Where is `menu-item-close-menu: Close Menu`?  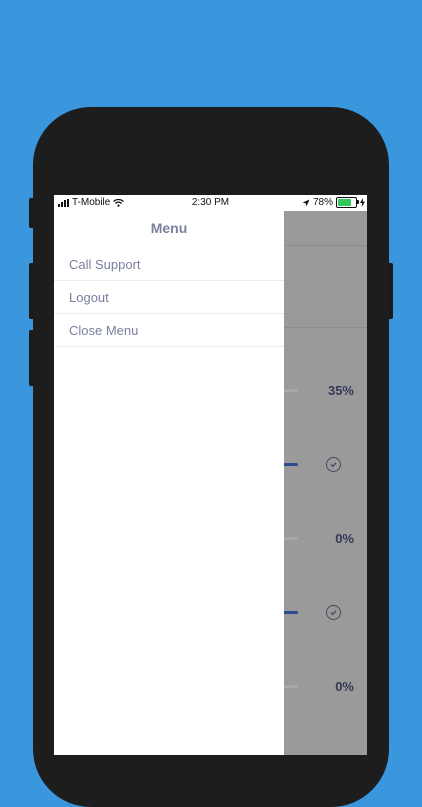 menu-item-close-menu: Close Menu is located at coordinates (169, 330).